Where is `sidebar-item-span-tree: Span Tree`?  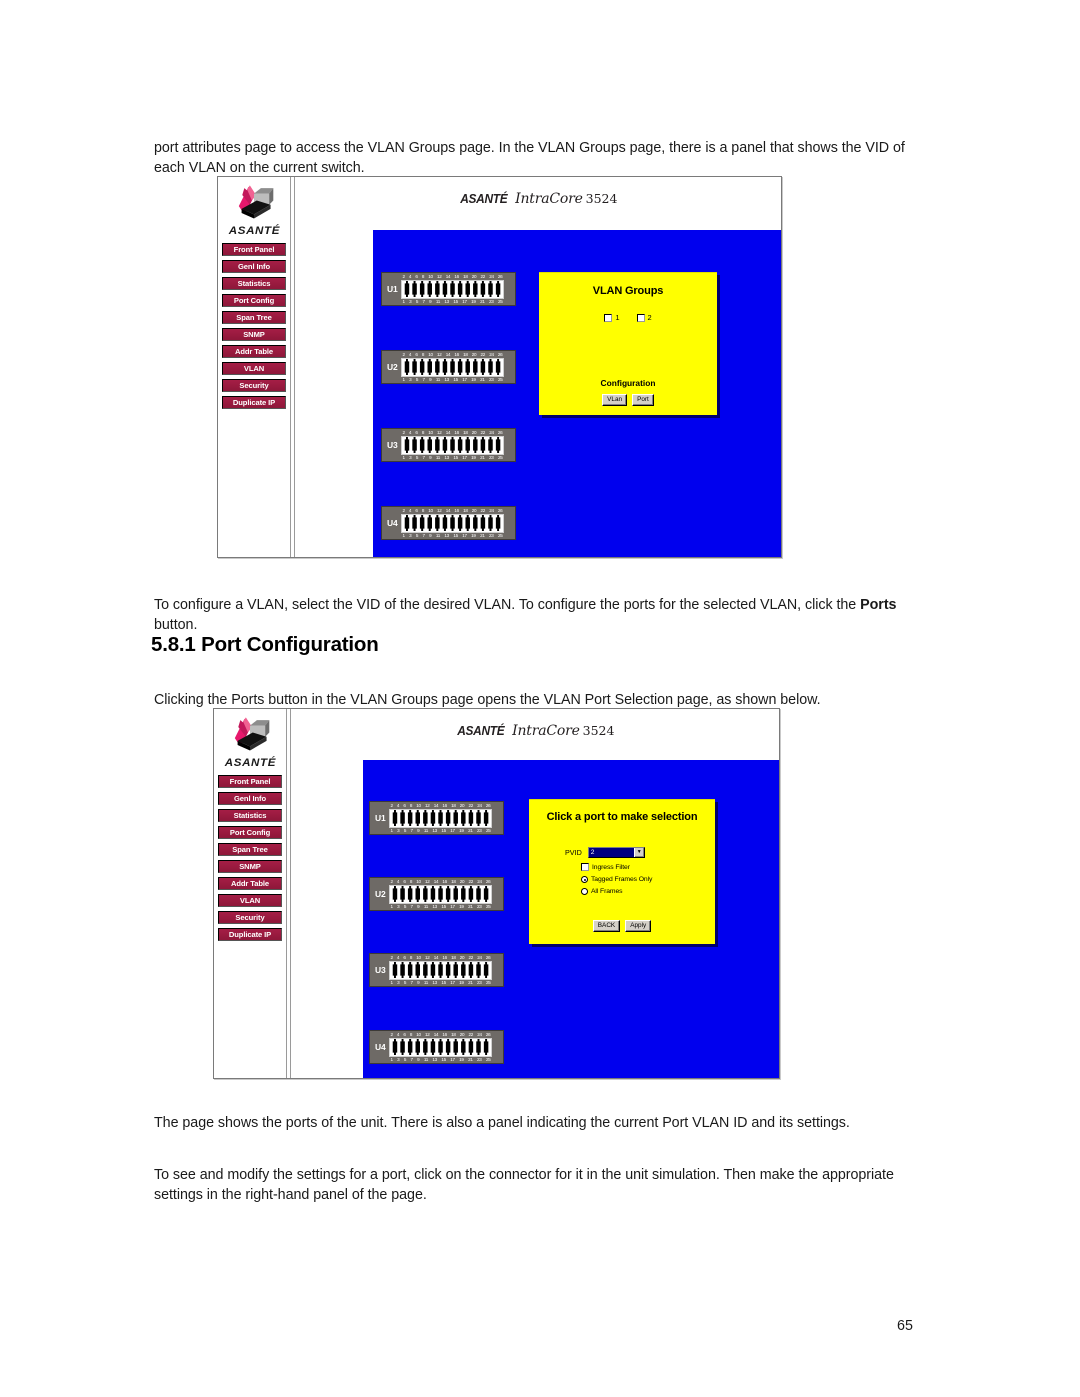
sidebar-item-span-tree: Span Tree is located at coordinates (250, 849).